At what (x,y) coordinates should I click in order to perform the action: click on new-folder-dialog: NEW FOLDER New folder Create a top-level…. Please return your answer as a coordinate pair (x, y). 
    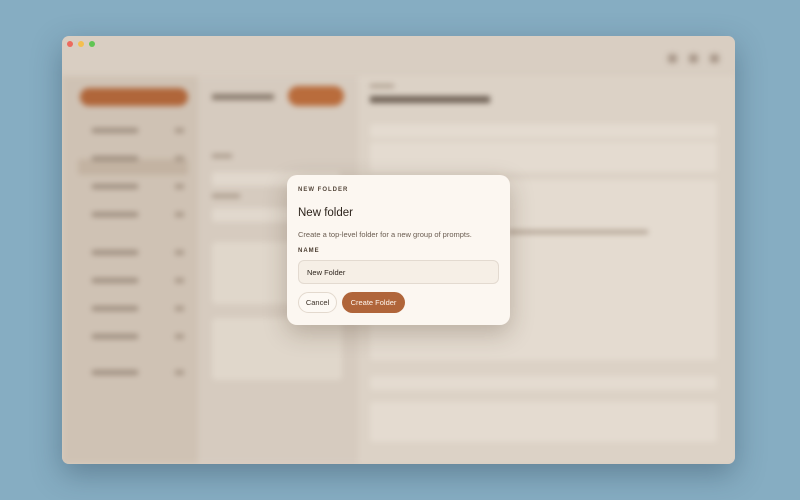
    Looking at the image, I should click on (398, 250).